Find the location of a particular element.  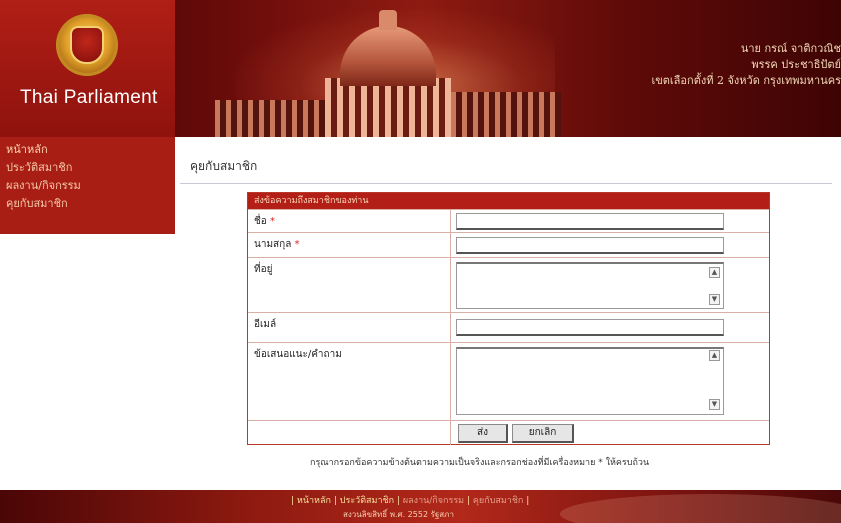

comment-field is located at coordinates (590, 381).